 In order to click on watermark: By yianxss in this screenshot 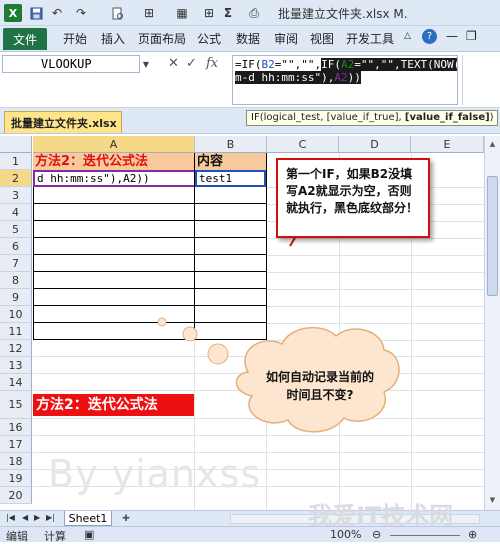, I will do `click(155, 474)`.